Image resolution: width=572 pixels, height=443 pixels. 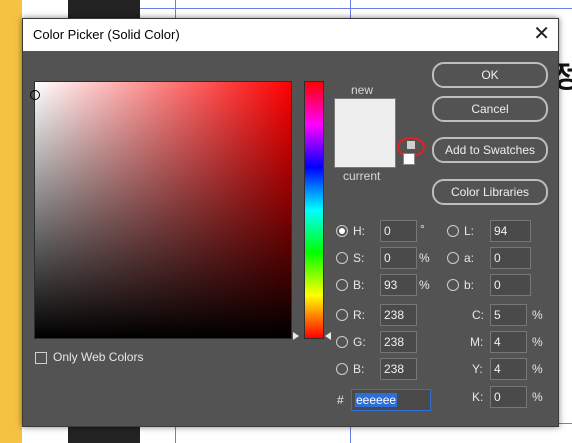 What do you see at coordinates (398, 285) in the screenshot?
I see `brightness-input: 93` at bounding box center [398, 285].